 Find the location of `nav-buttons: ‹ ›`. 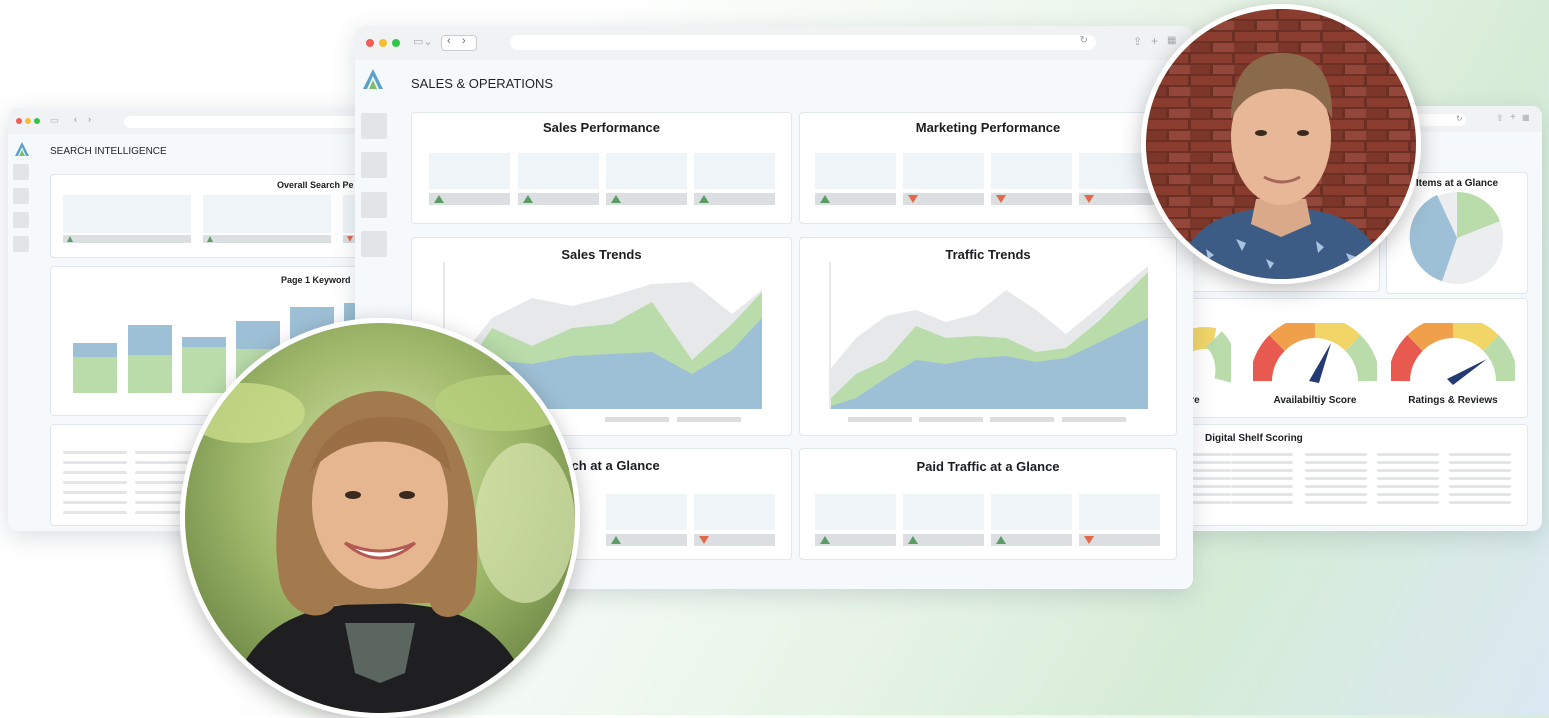

nav-buttons: ‹ › is located at coordinates (459, 43).